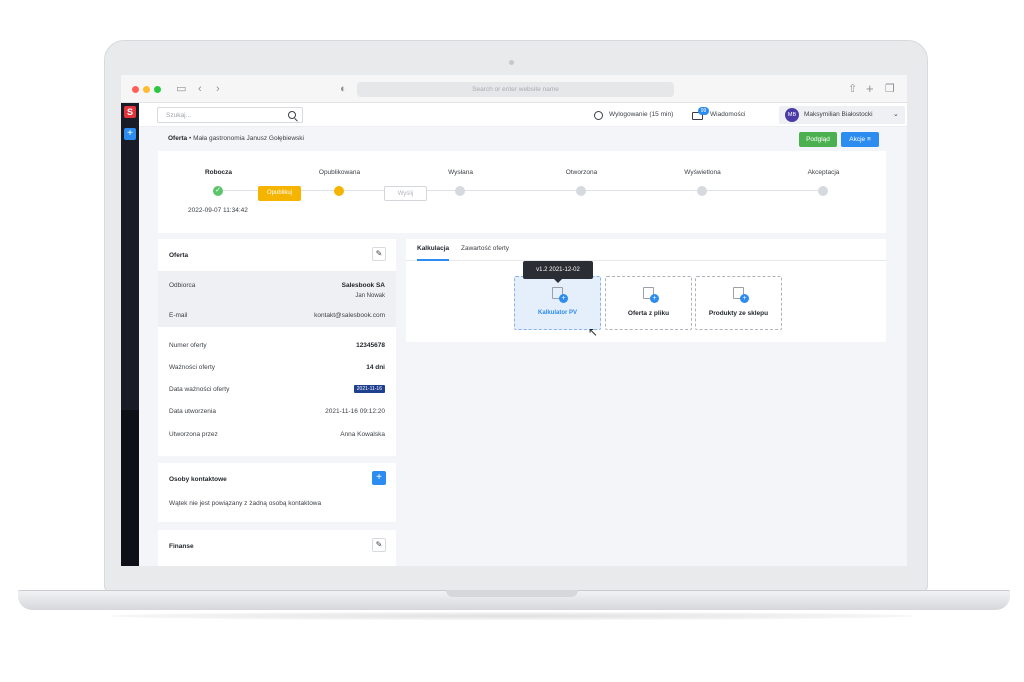 Image resolution: width=1024 pixels, height=682 pixels. I want to click on recipient-person: Jan Nowak, so click(370, 296).